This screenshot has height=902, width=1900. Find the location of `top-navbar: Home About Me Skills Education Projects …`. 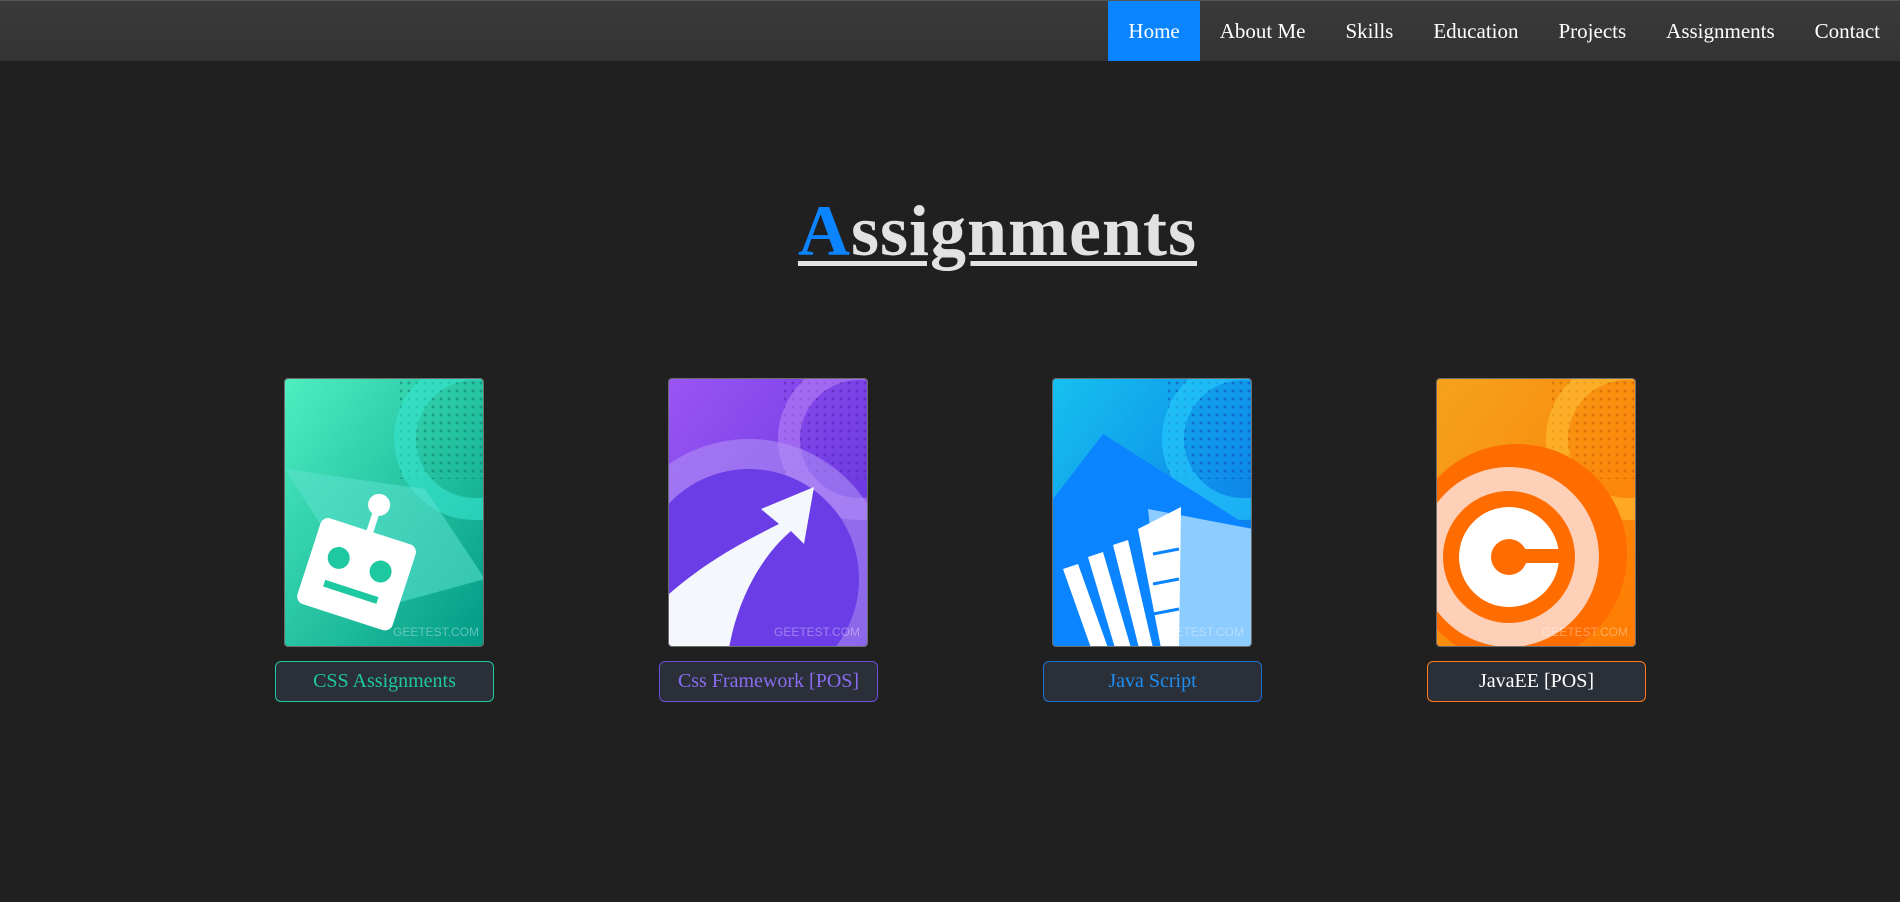

top-navbar: Home About Me Skills Education Projects … is located at coordinates (950, 30).